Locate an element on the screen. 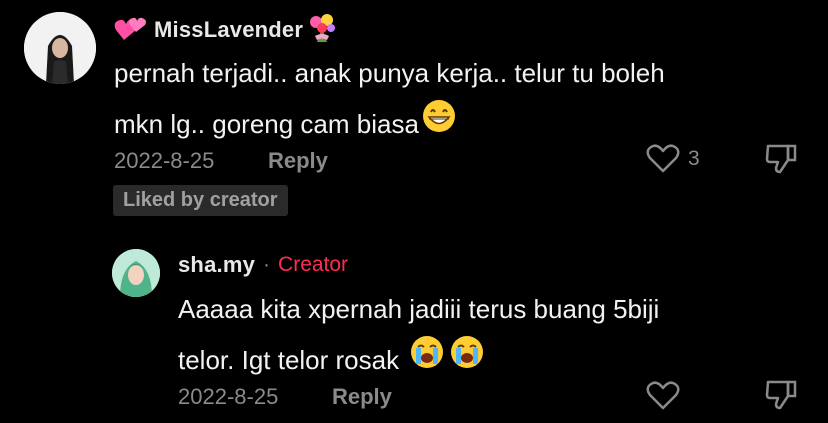 The height and width of the screenshot is (423, 828). username: MissLavender is located at coordinates (228, 30).